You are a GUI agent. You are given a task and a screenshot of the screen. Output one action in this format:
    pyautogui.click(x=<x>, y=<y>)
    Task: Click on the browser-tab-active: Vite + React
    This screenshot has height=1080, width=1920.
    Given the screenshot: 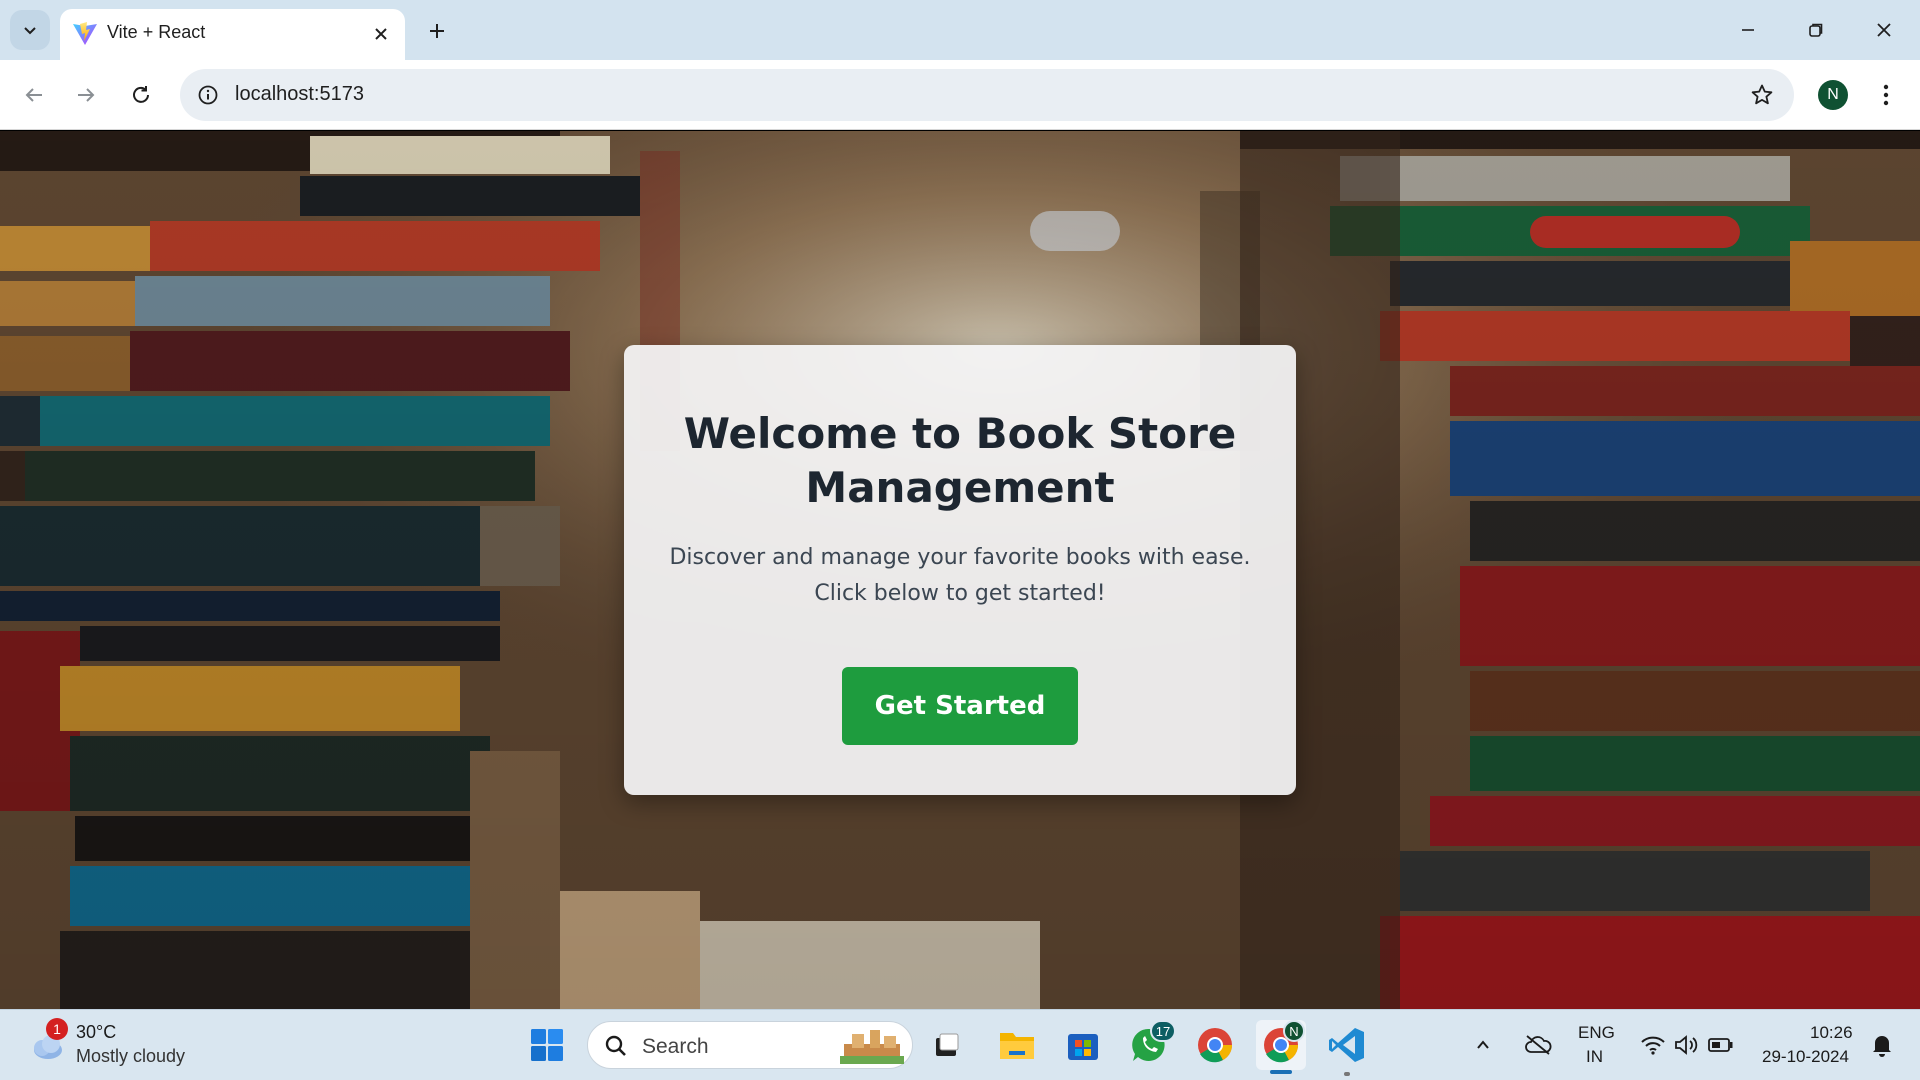 What is the action you would take?
    pyautogui.click(x=232, y=34)
    